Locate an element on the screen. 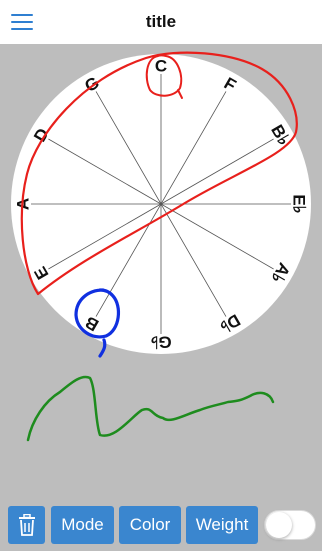 The image size is (322, 551). mode-button: Mode is located at coordinates (82, 525).